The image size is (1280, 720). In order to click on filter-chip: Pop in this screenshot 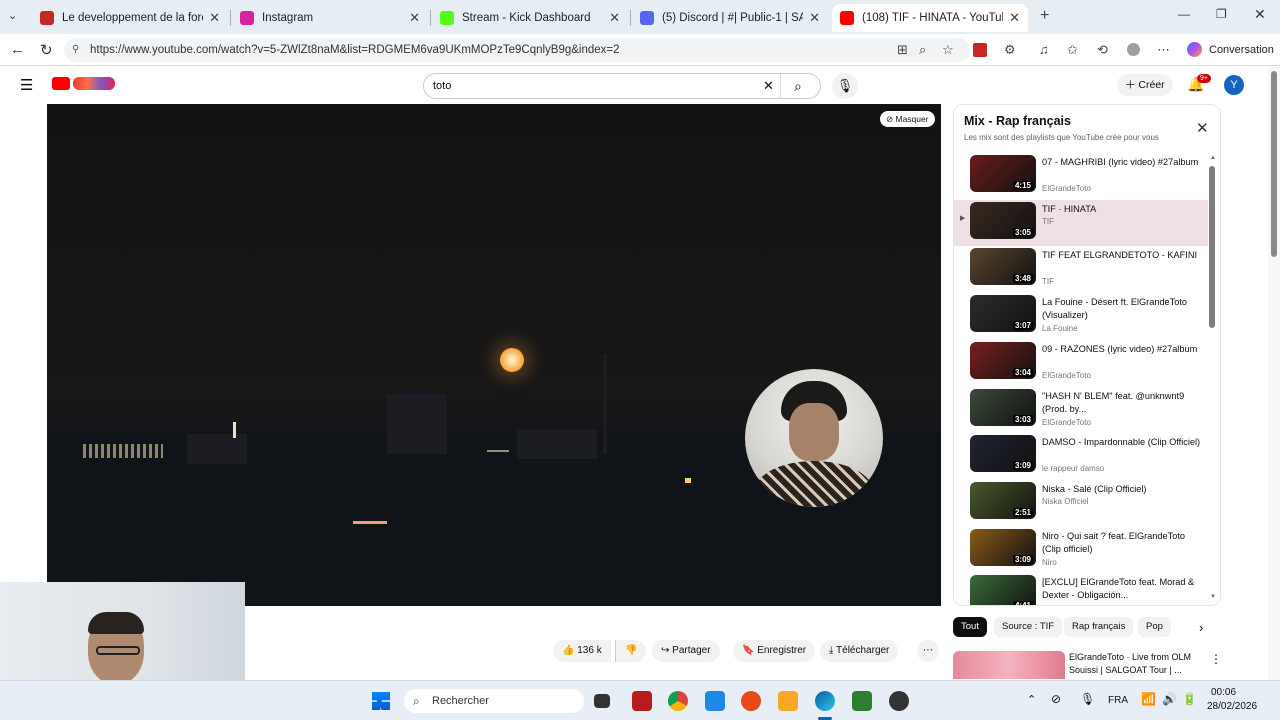, I will do `click(1154, 627)`.